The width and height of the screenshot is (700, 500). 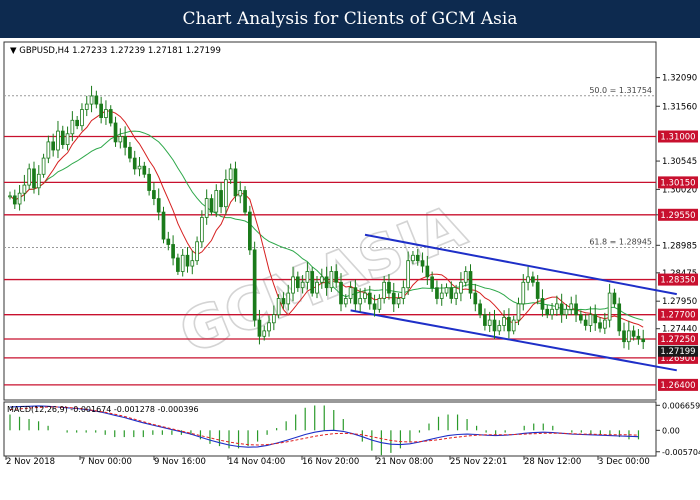 I want to click on time-tick-label: 9 Nov 16:00, so click(x=180, y=462).